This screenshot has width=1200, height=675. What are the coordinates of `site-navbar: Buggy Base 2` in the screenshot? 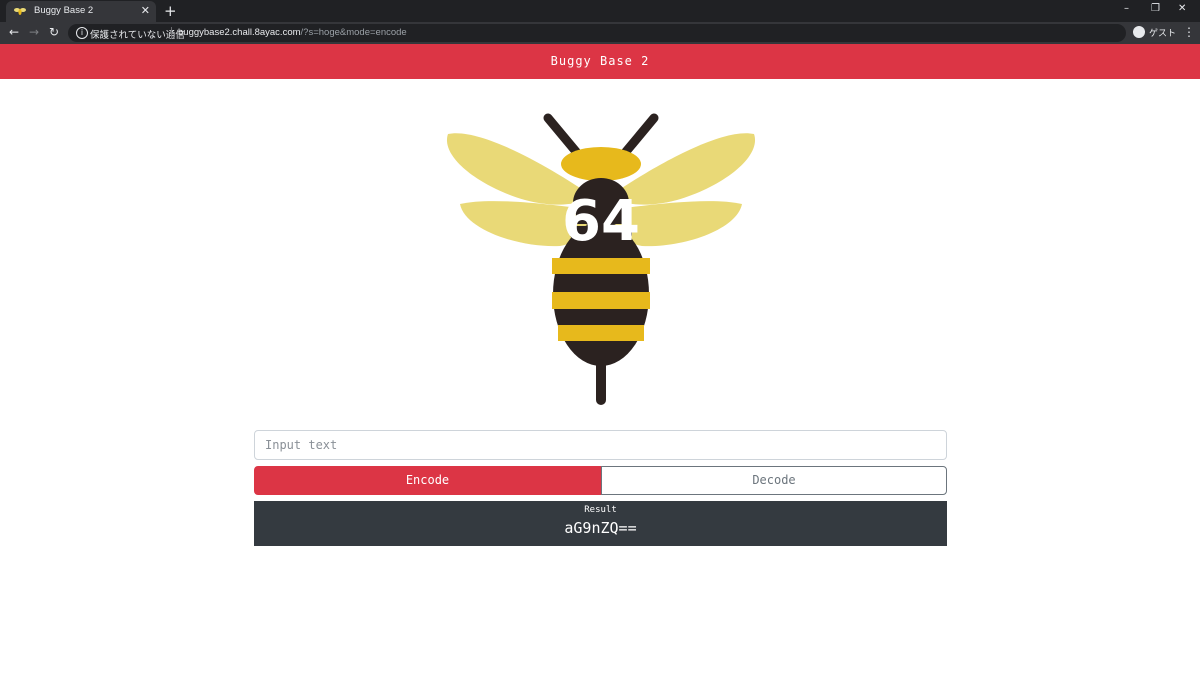 It's located at (600, 61).